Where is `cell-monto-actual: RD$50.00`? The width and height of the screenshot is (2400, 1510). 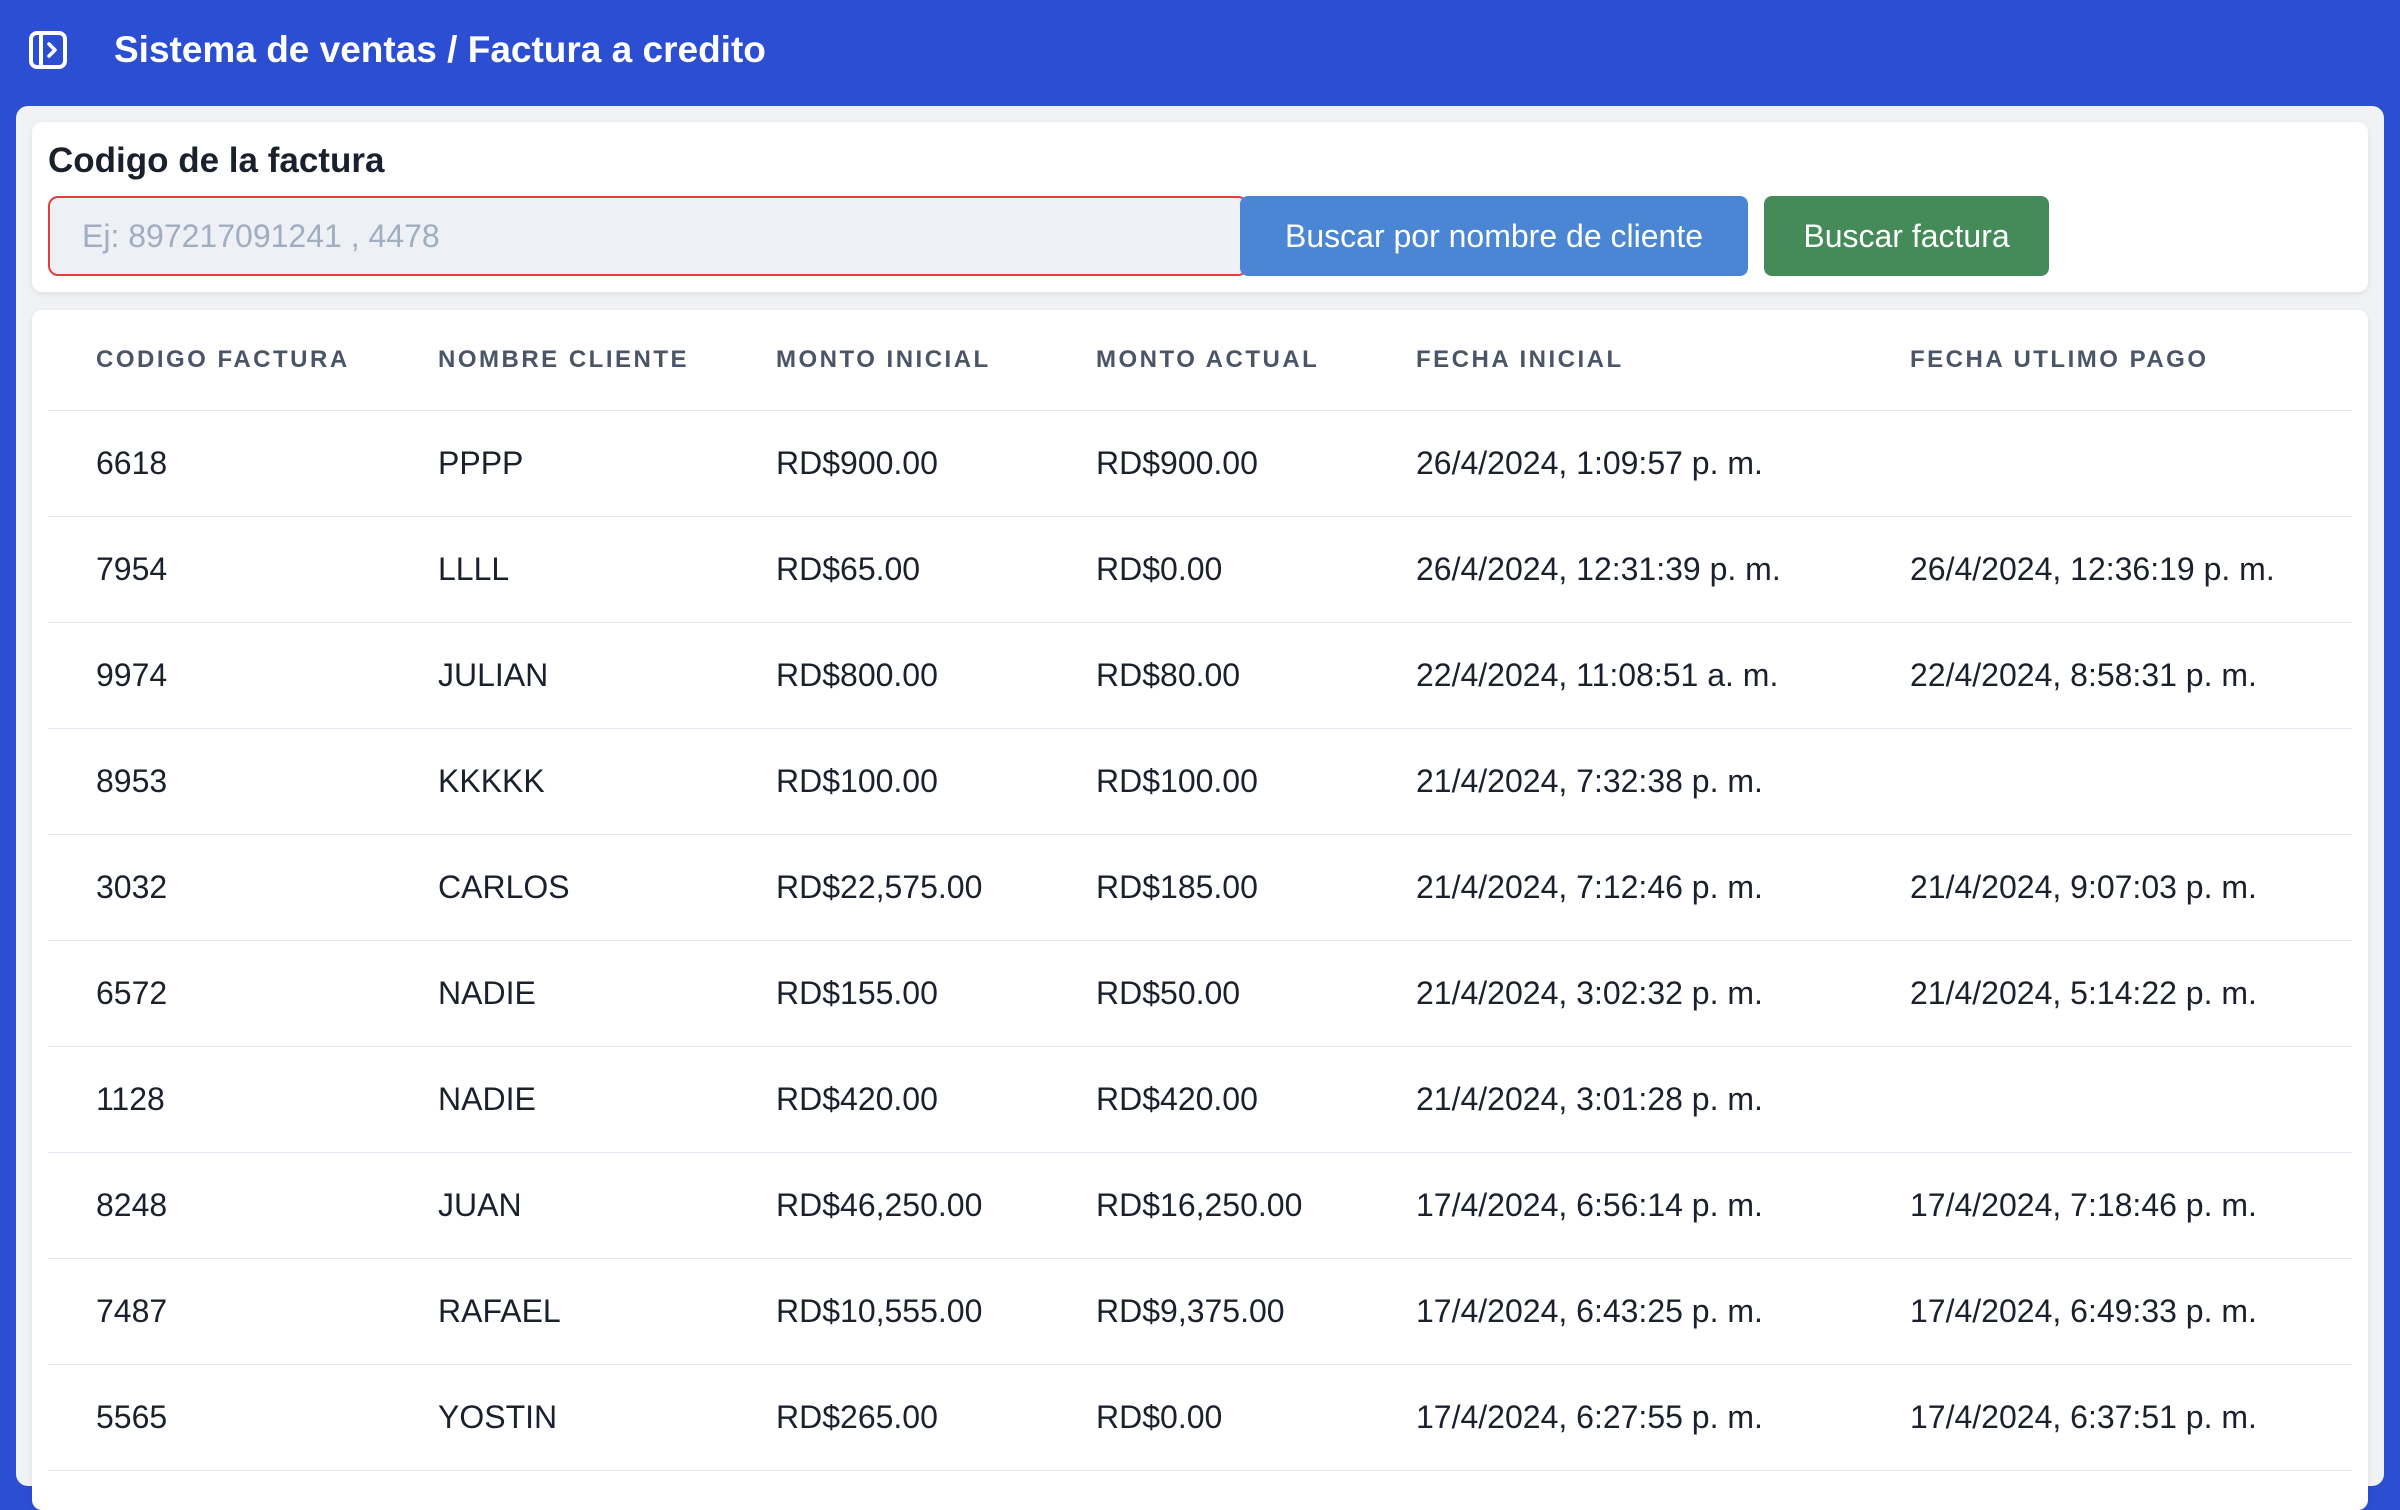 cell-monto-actual: RD$50.00 is located at coordinates (1208, 993).